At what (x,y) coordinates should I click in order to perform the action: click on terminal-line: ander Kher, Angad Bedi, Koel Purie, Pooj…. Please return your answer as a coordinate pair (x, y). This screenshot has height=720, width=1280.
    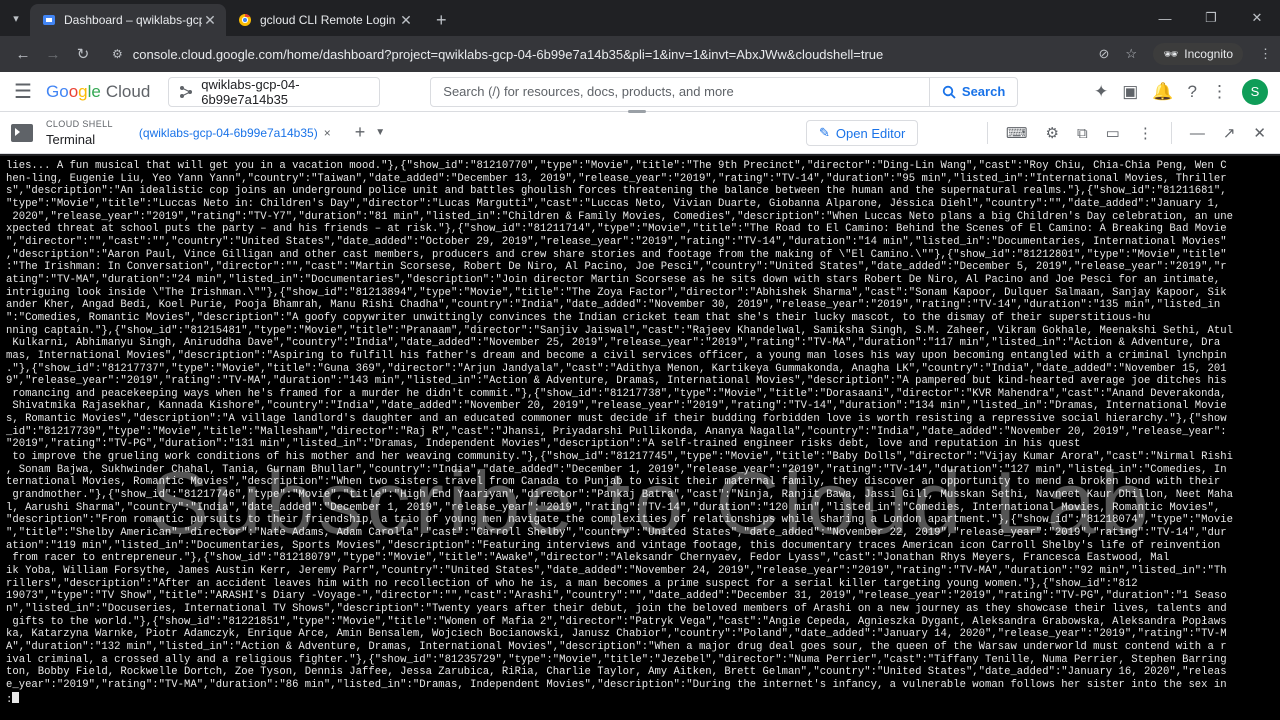
    Looking at the image, I should click on (613, 305).